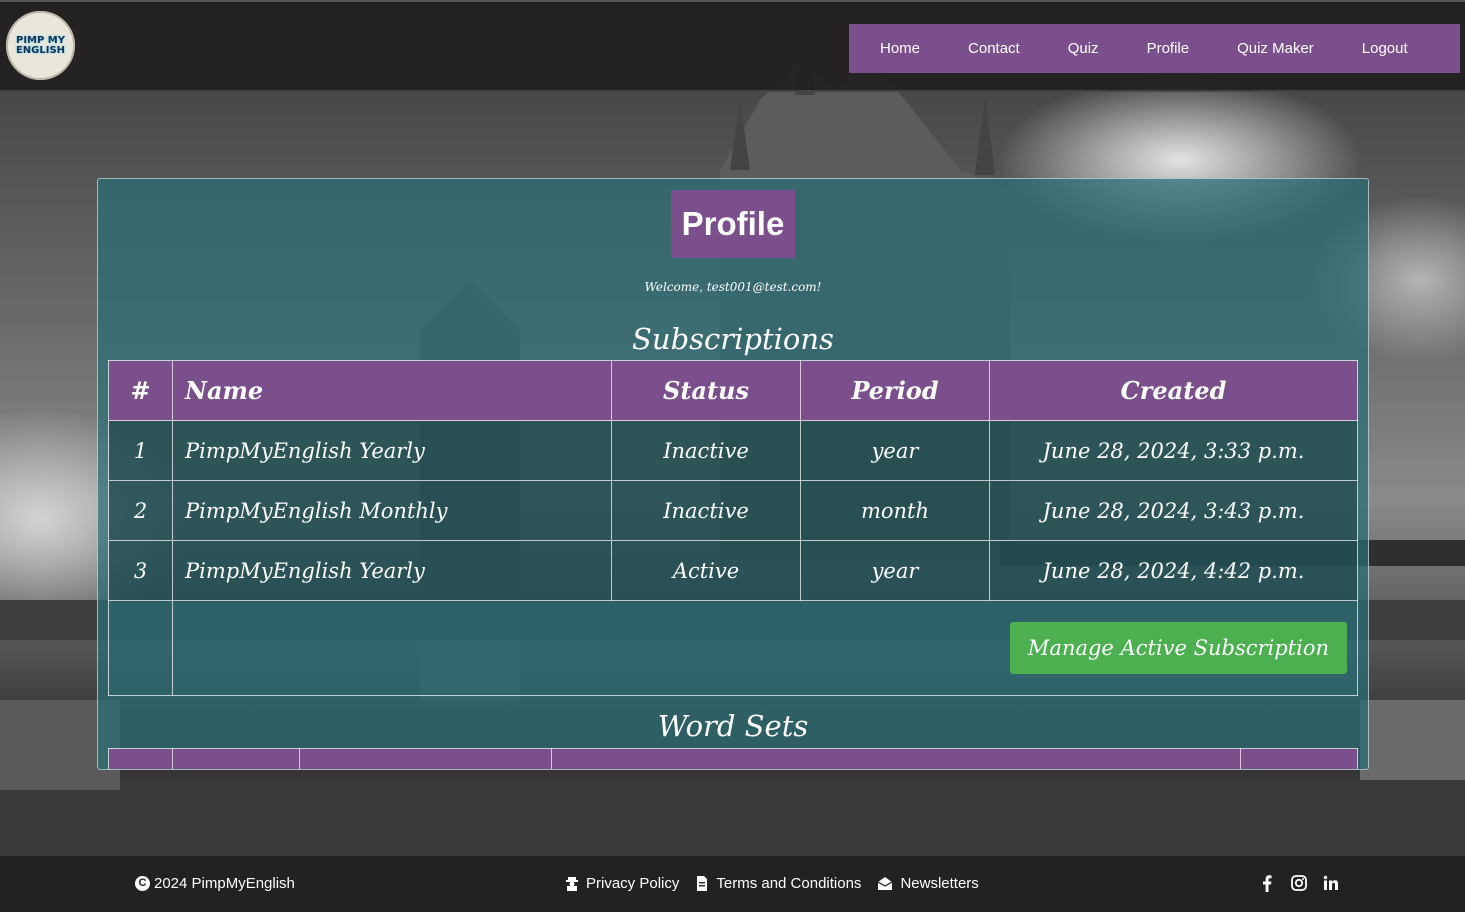 The image size is (1465, 912). Describe the element at coordinates (702, 883) in the screenshot. I see `file-icon` at that location.